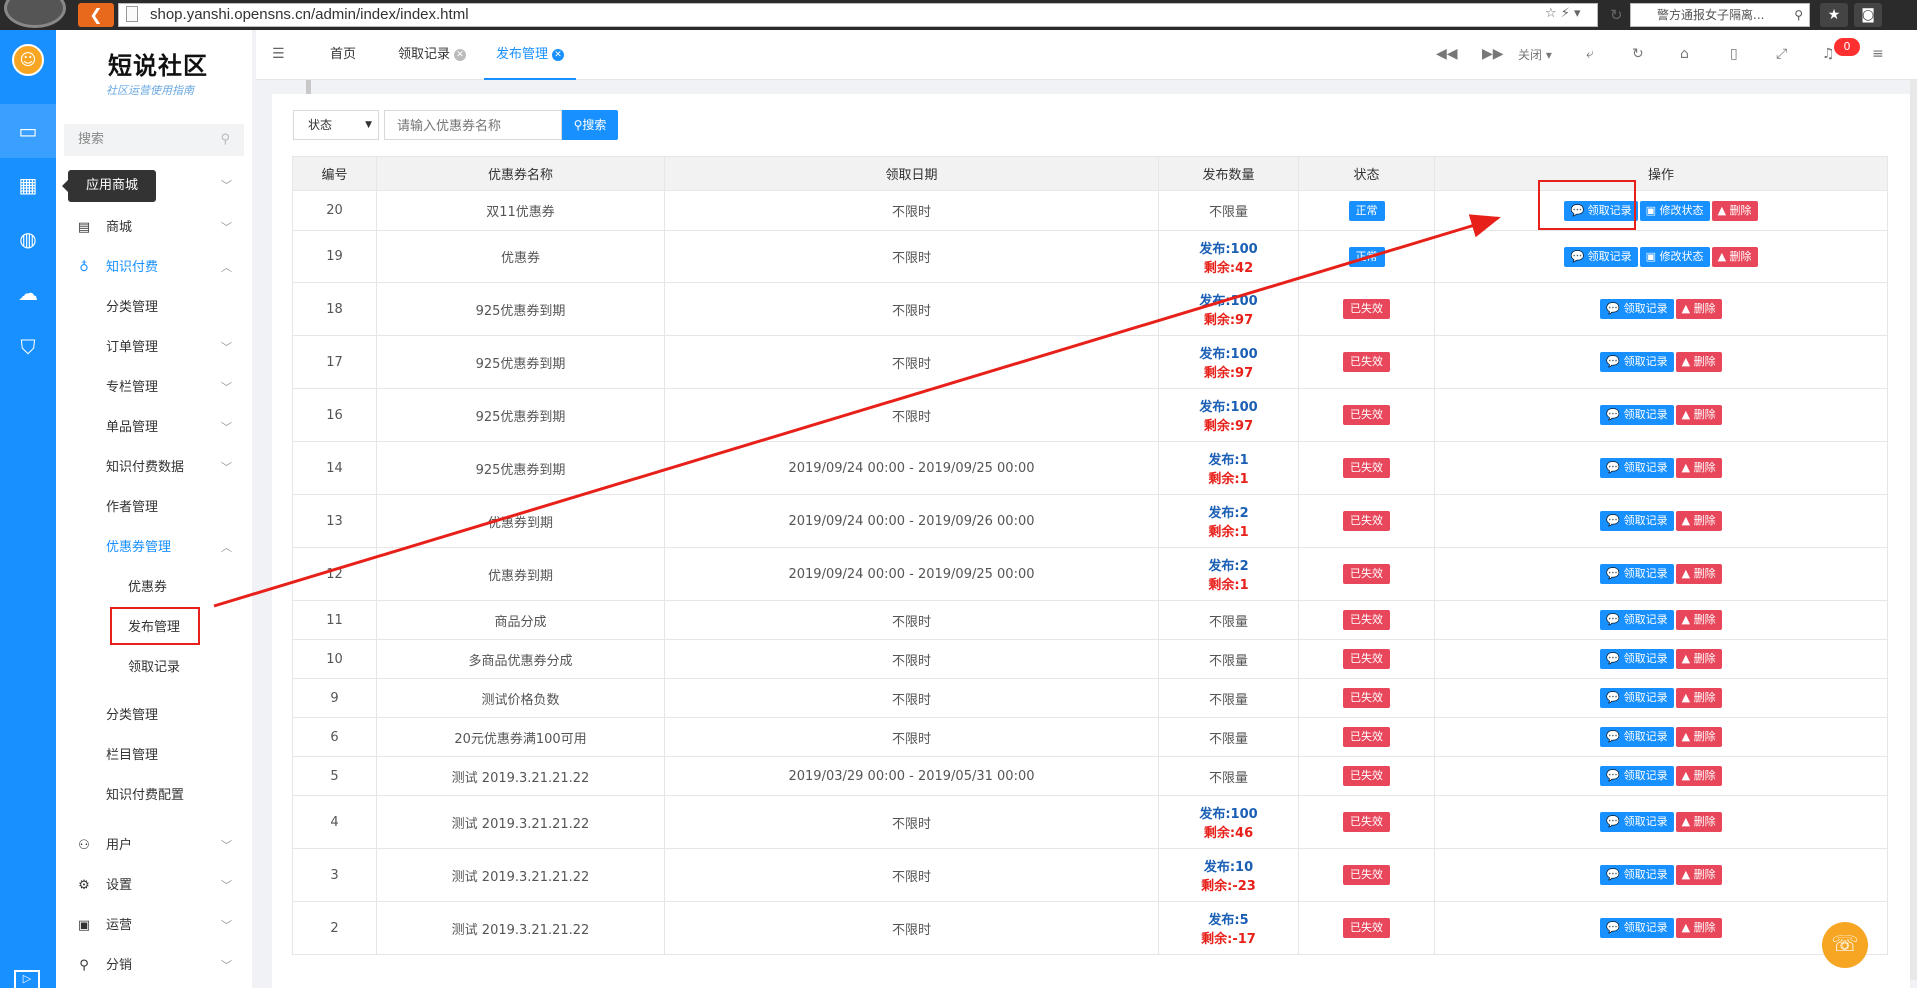  I want to click on tab-publish: 发布管理 ✕, so click(530, 55).